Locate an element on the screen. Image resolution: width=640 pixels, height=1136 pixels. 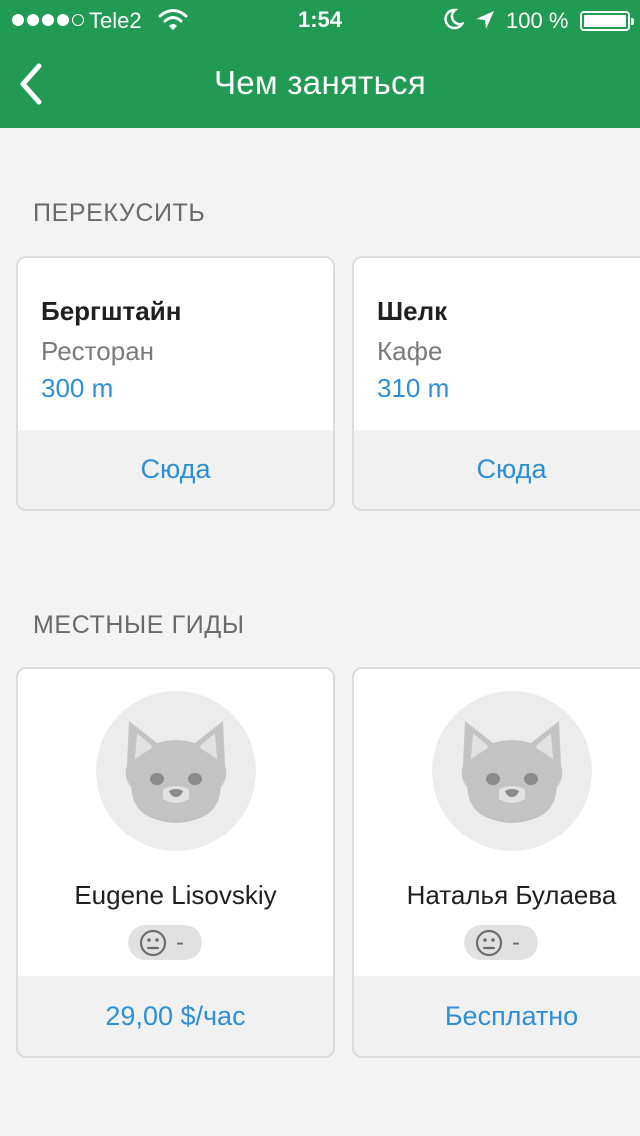
battery-icon is located at coordinates (607, 21).